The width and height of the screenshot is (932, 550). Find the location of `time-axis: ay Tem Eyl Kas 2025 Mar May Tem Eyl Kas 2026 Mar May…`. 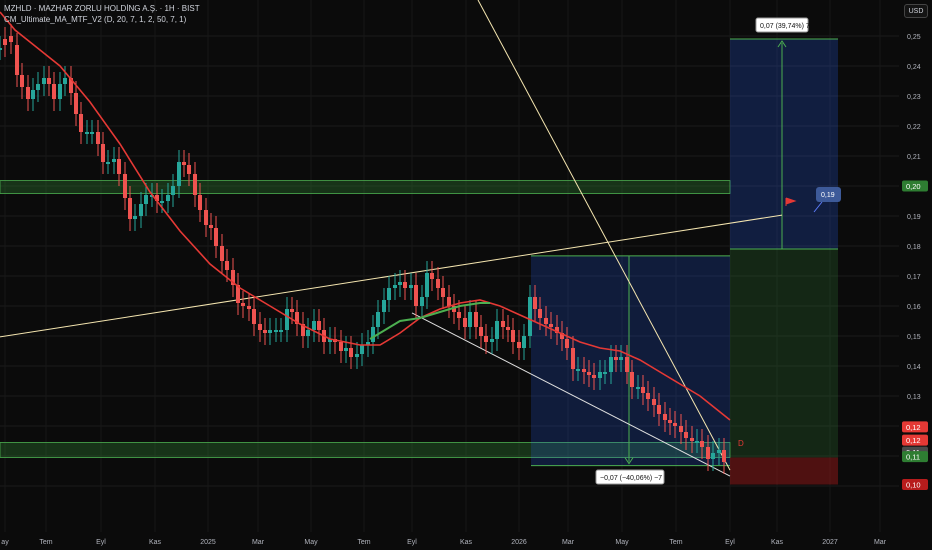

time-axis: ay Tem Eyl Kas 2025 Mar May Tem Eyl Kas 2026 Mar May… is located at coordinates (443, 542).